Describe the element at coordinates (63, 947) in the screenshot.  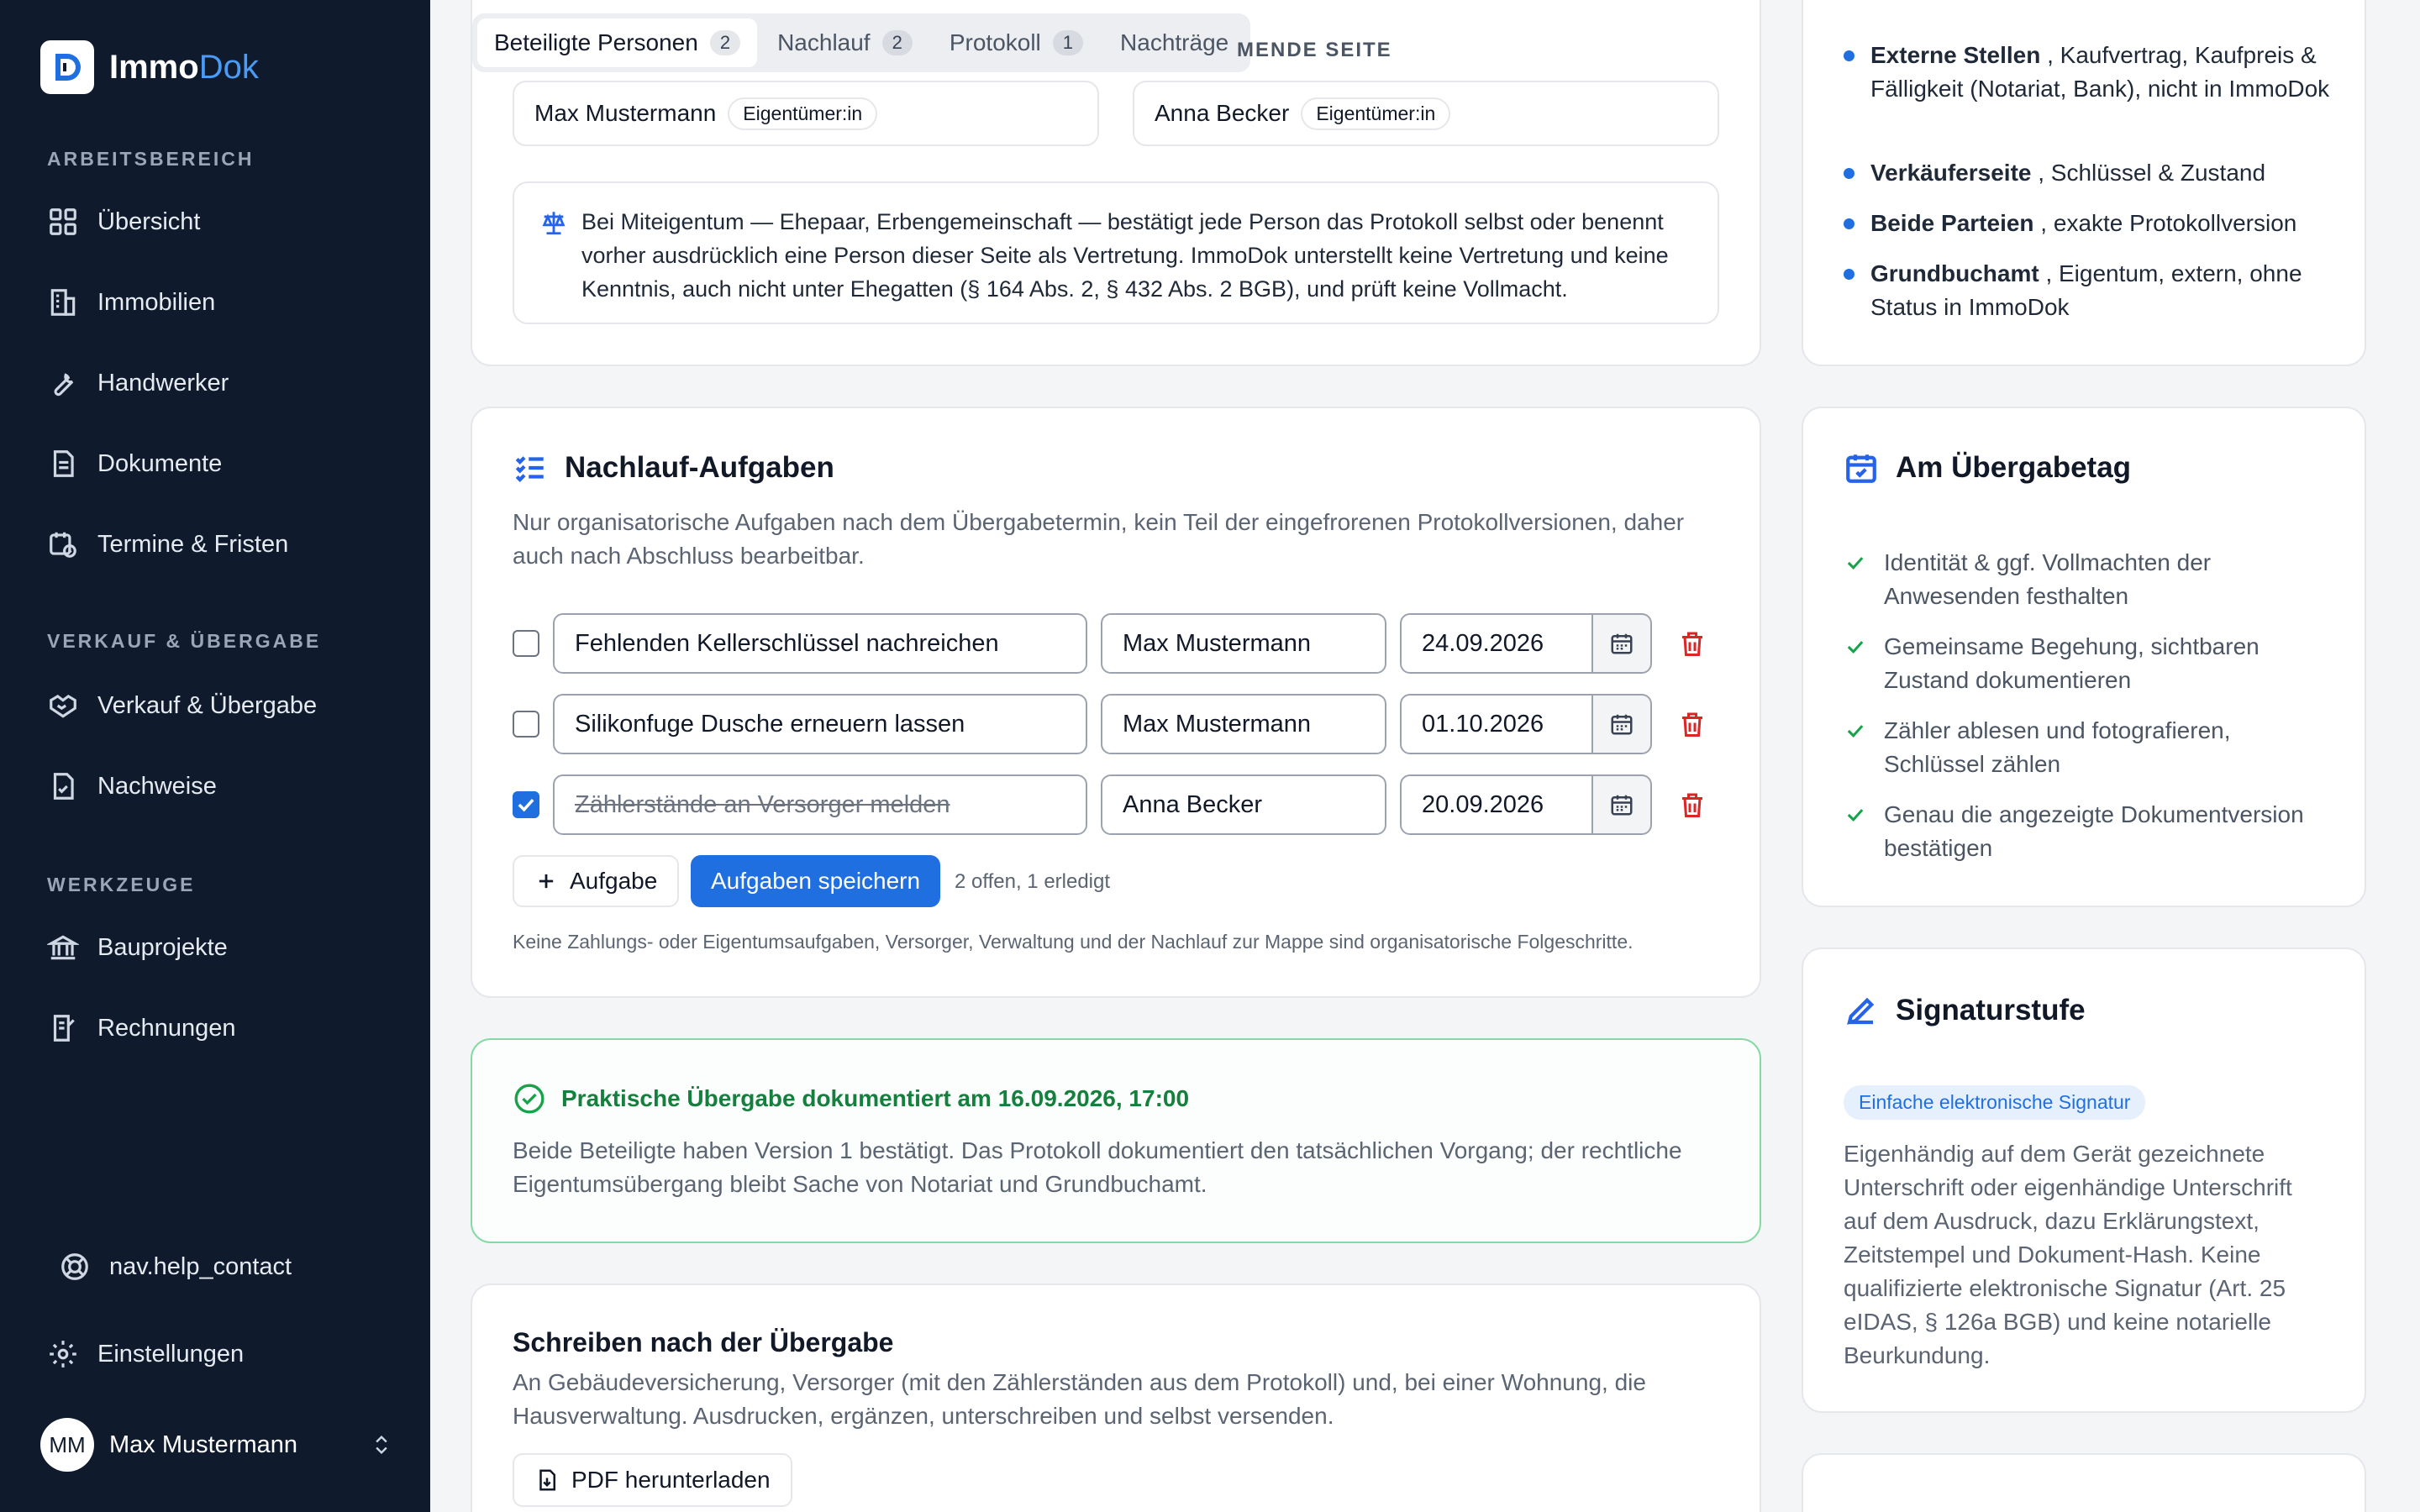
I see `bank-icon` at that location.